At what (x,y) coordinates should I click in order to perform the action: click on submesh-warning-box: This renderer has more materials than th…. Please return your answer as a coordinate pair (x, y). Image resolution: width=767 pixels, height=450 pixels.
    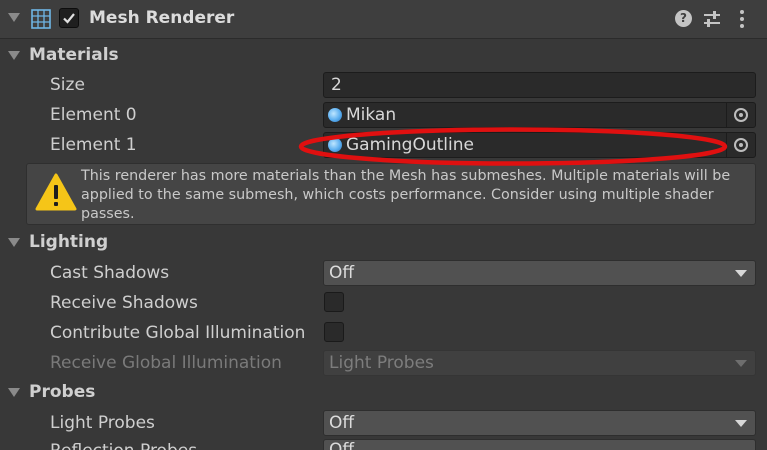
    Looking at the image, I should click on (391, 194).